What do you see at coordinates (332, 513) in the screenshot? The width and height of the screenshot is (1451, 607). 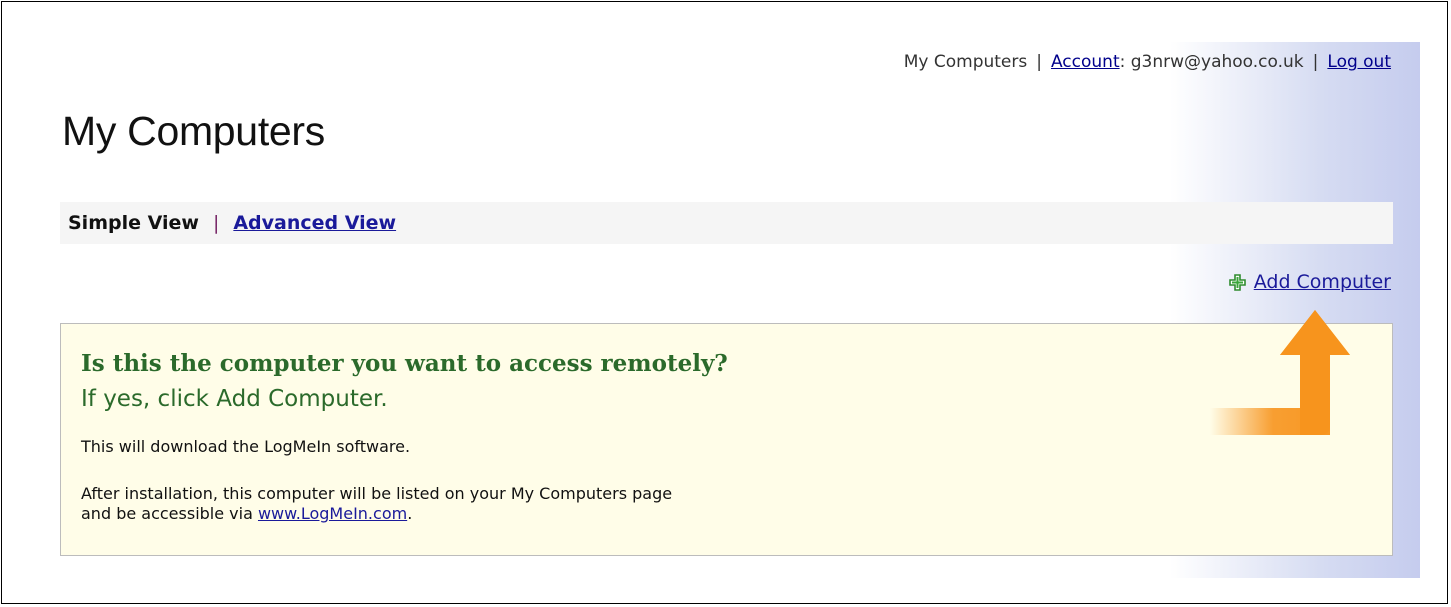 I see `logmein-site-link: www.LogMeIn.com` at bounding box center [332, 513].